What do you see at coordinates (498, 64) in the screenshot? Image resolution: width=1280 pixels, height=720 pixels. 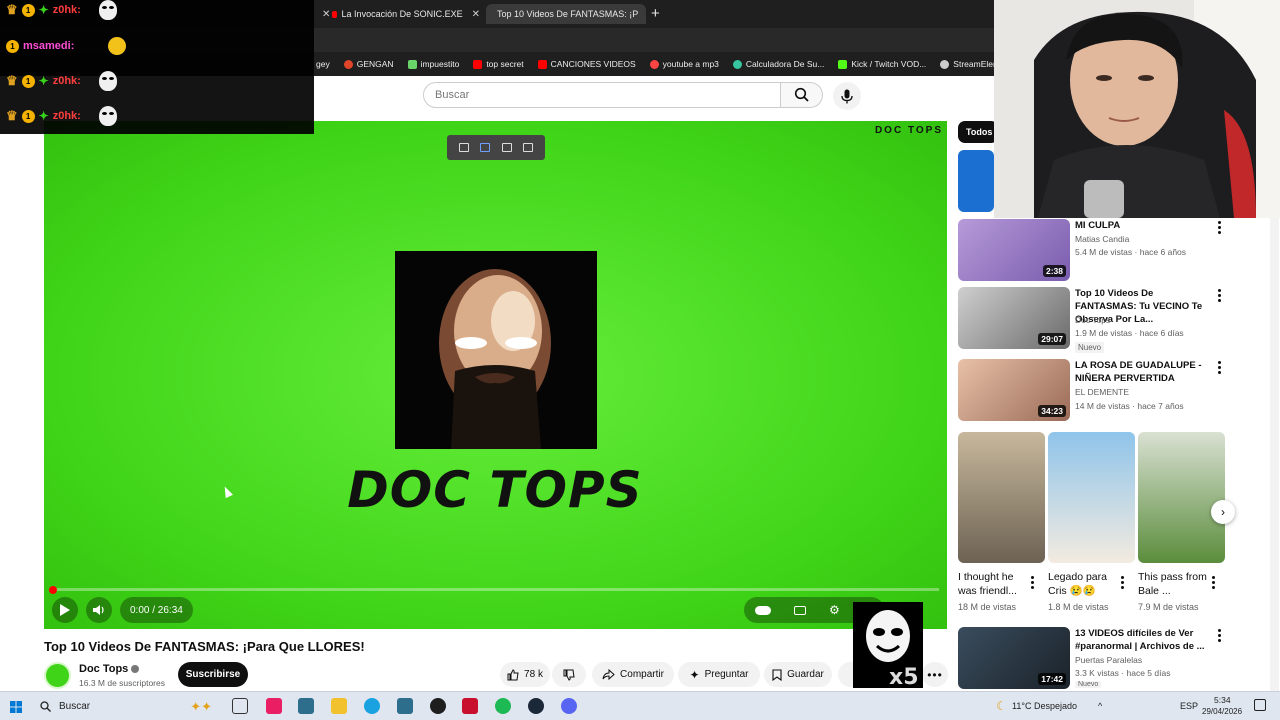 I see `bookmark-item: top secret` at bounding box center [498, 64].